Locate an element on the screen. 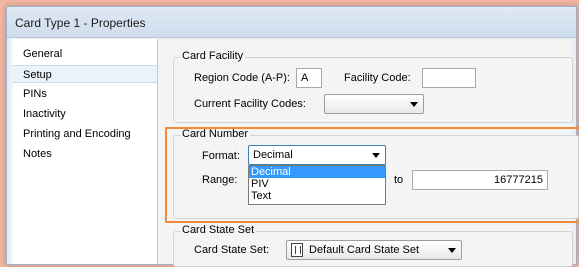  sidebar-item-printing-encoding: Printing and Encoding is located at coordinates (85, 134).